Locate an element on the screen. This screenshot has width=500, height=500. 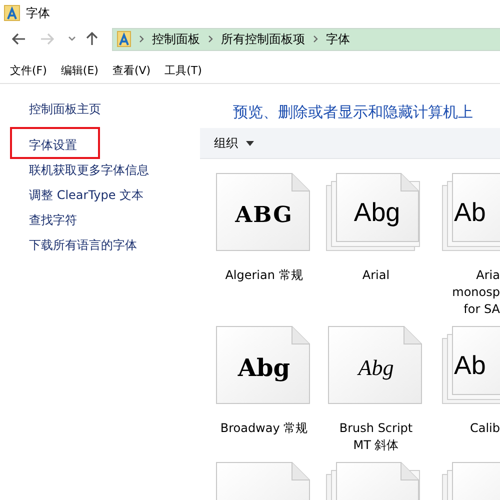
font-name: Calib is located at coordinates (485, 428).